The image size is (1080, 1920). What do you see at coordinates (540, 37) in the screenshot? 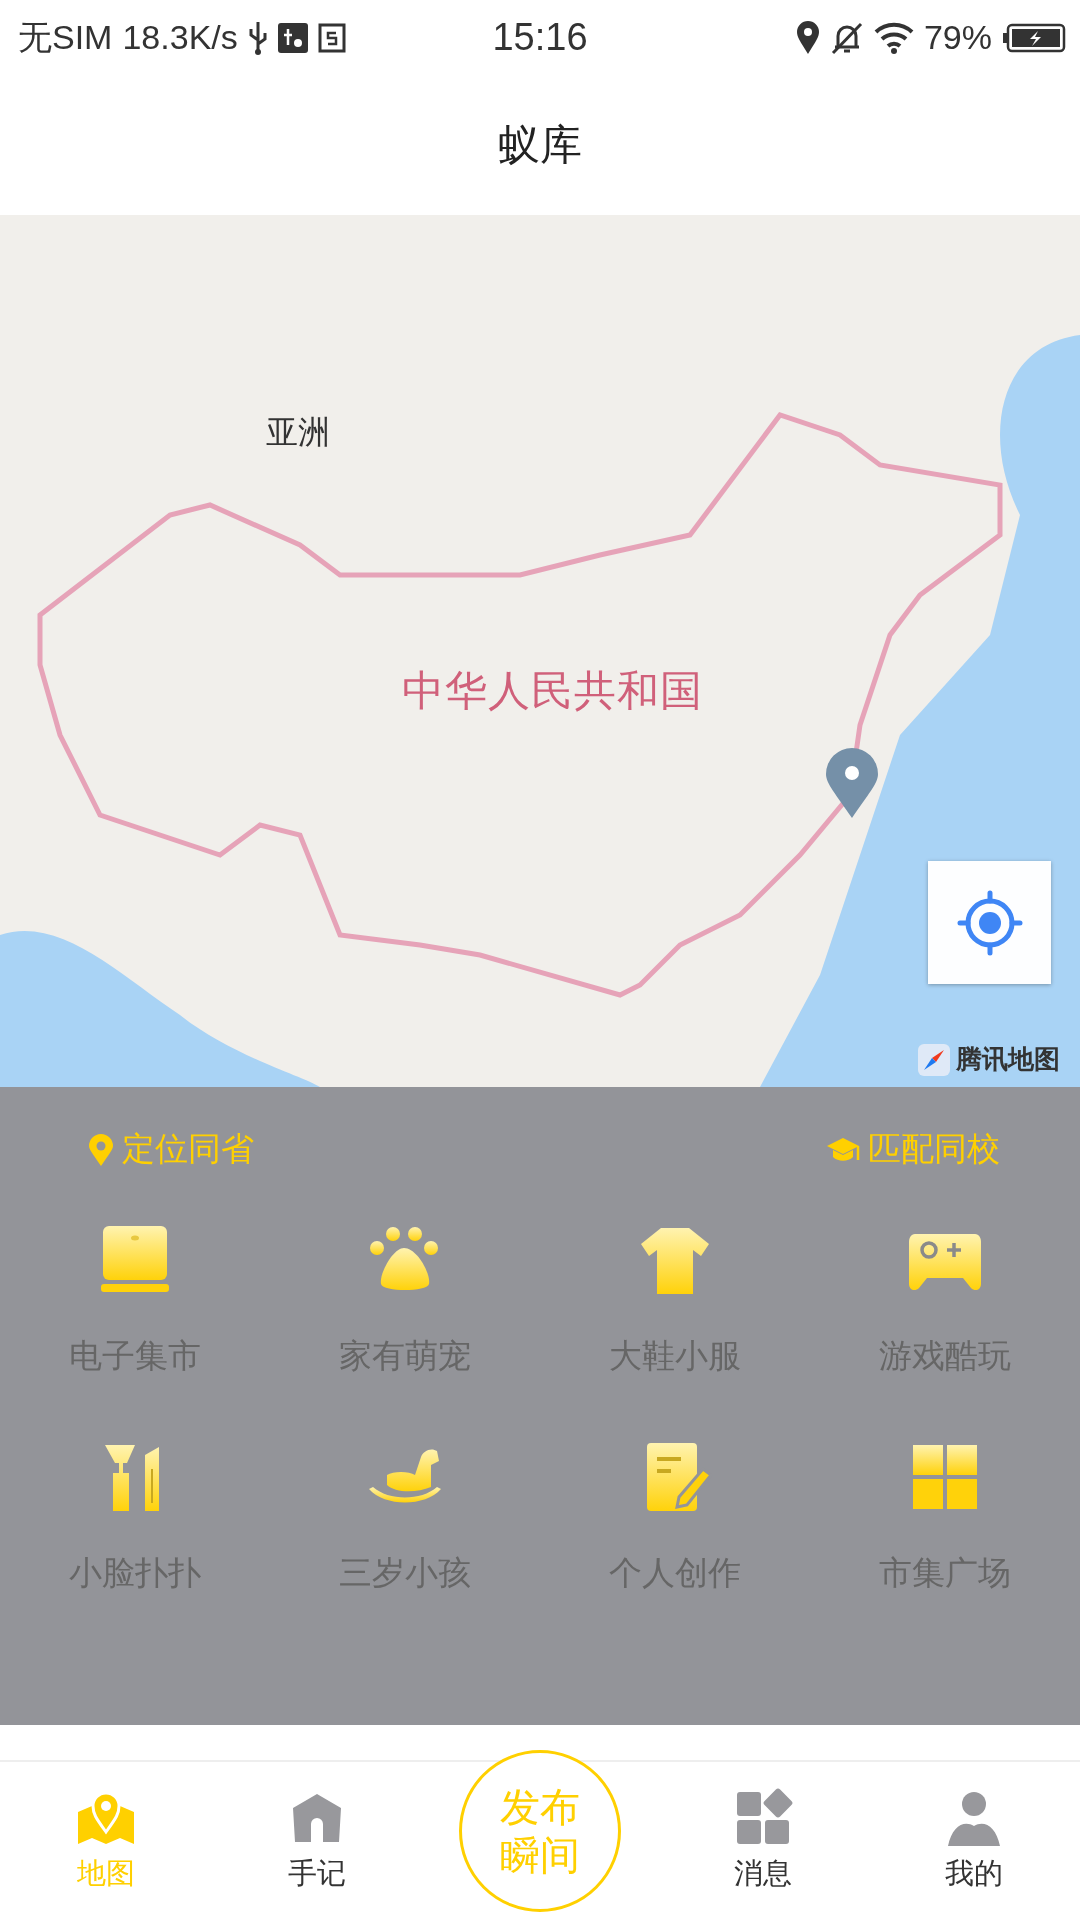
I see `clock-time: 15:16` at bounding box center [540, 37].